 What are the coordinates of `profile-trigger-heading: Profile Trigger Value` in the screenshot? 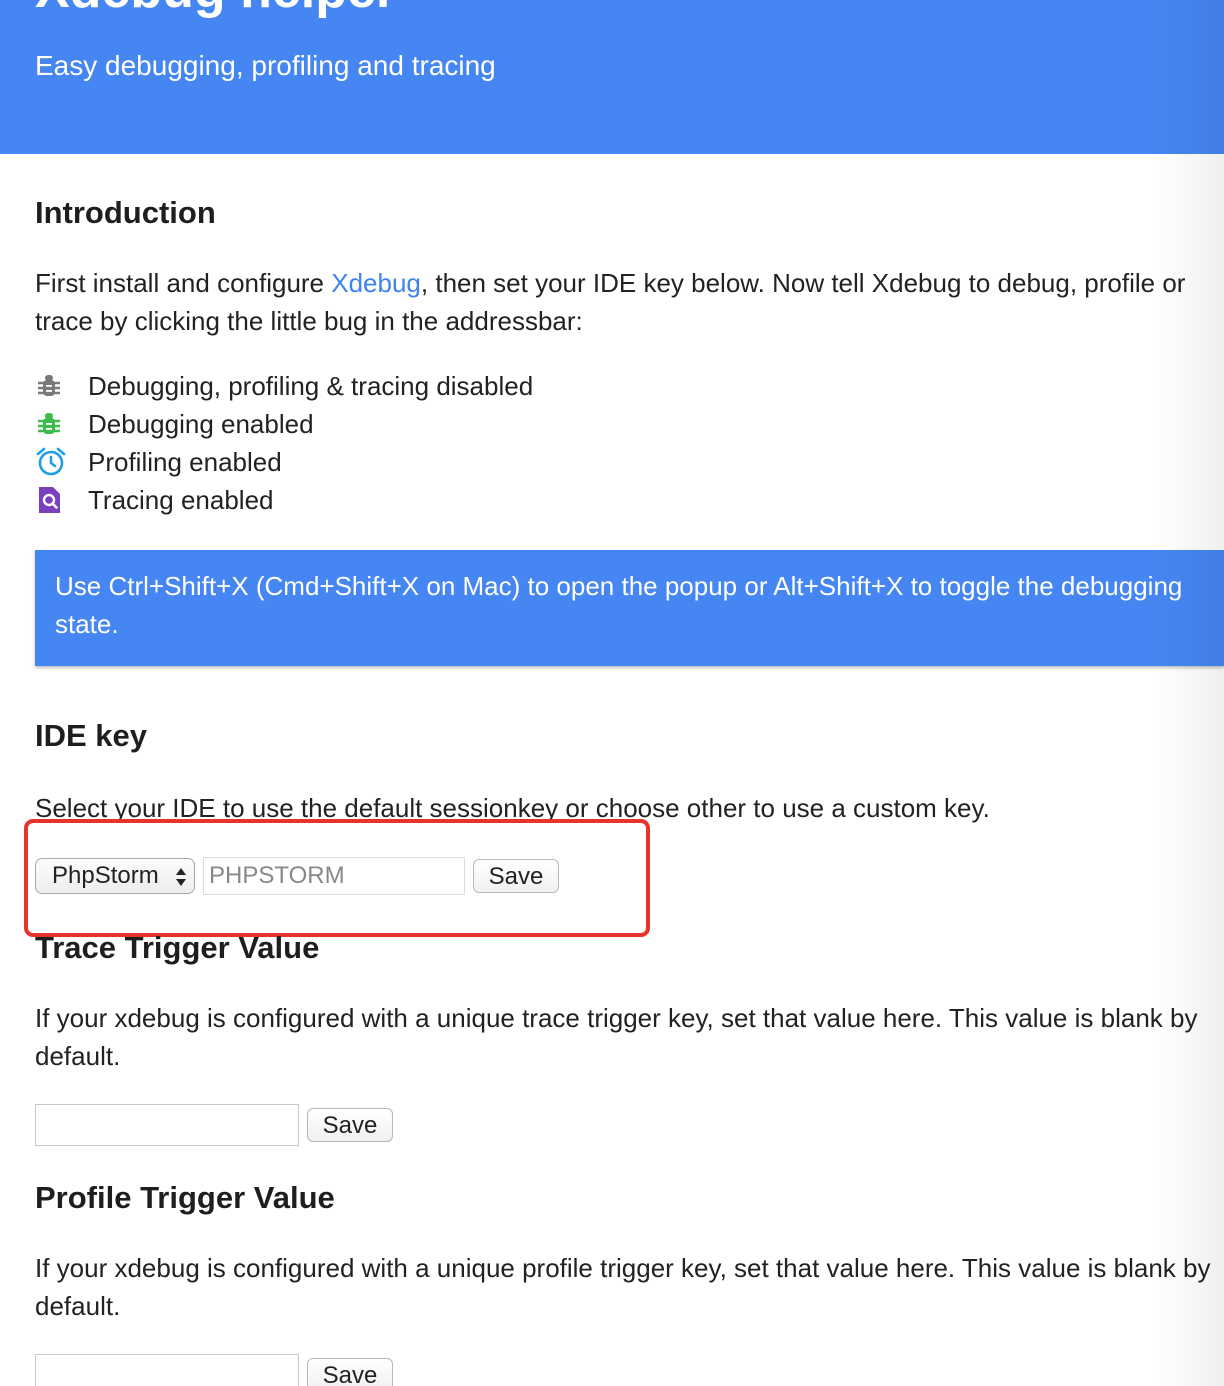 It's located at (185, 1197).